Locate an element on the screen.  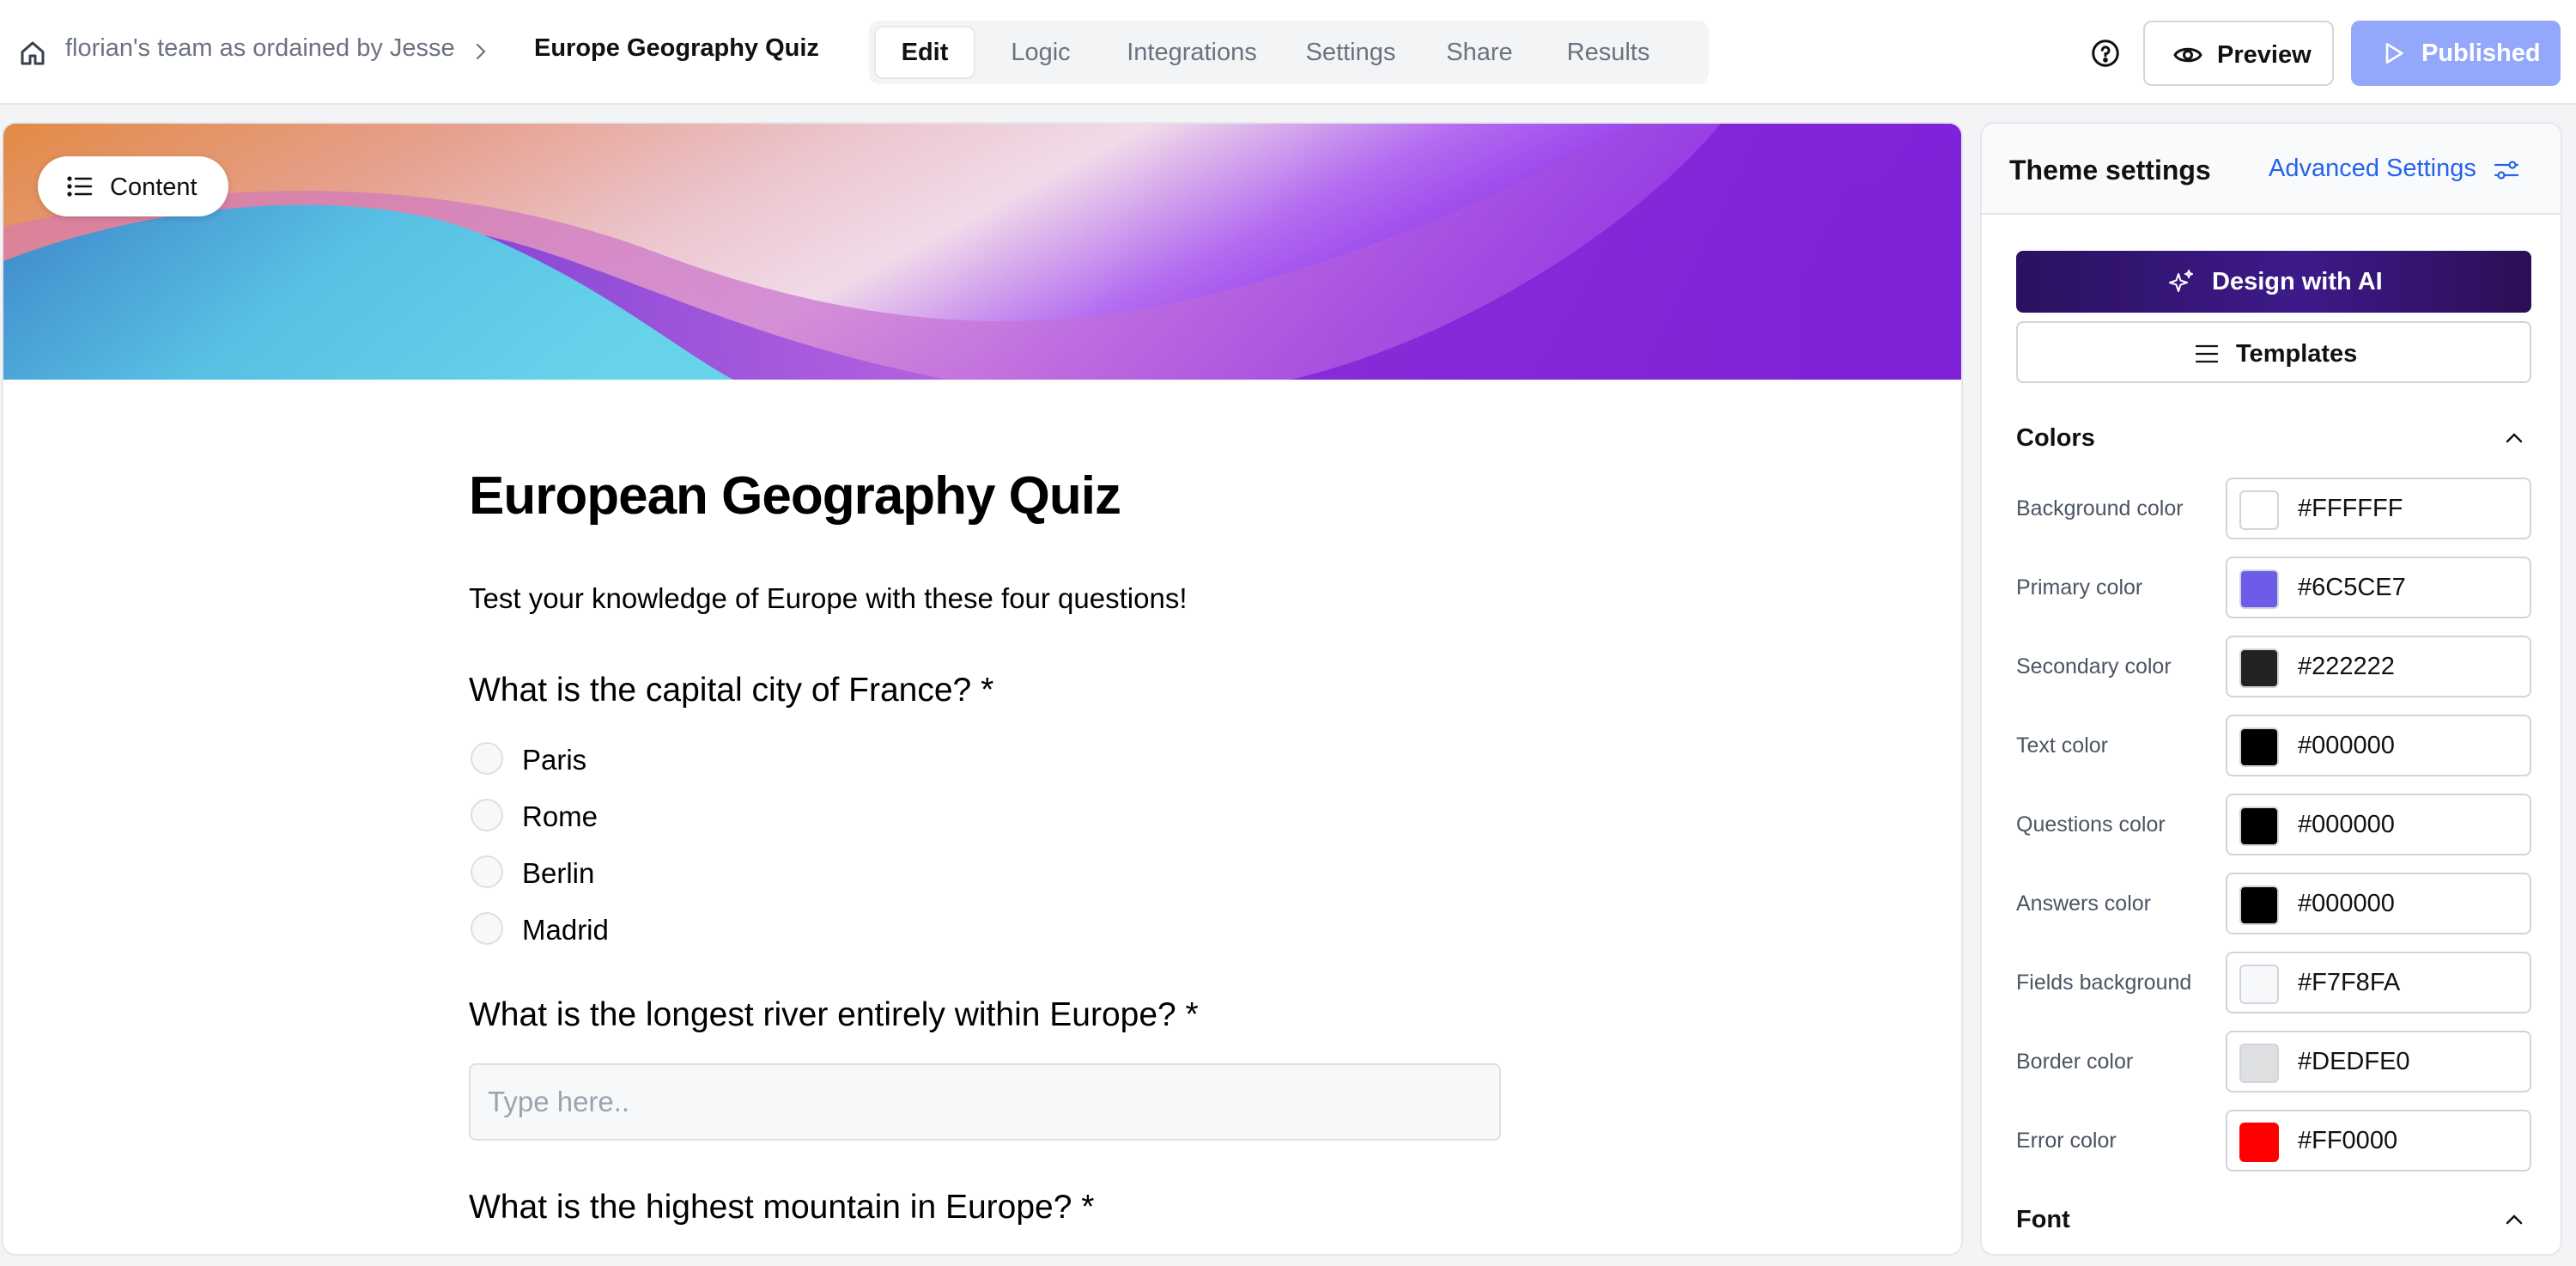
list-icon is located at coordinates (80, 186).